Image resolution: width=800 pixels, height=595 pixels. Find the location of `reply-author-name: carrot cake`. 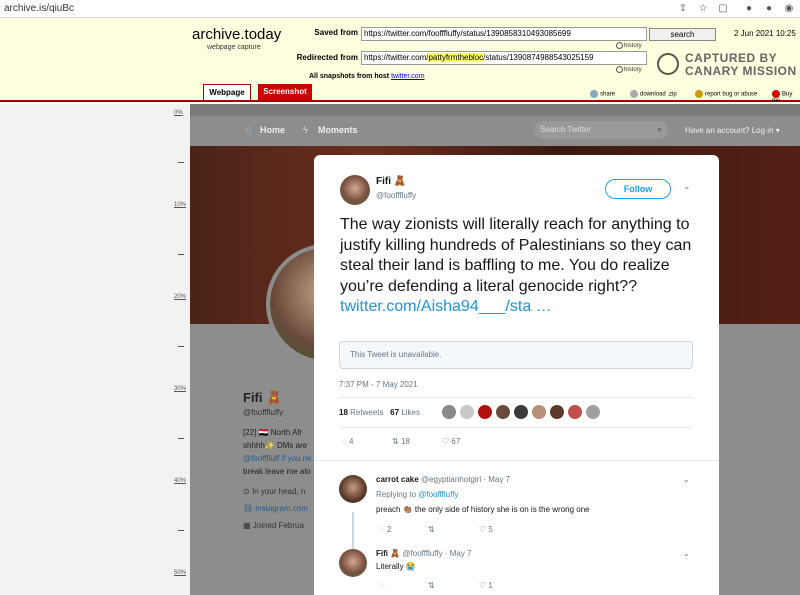

reply-author-name: carrot cake is located at coordinates (397, 479).